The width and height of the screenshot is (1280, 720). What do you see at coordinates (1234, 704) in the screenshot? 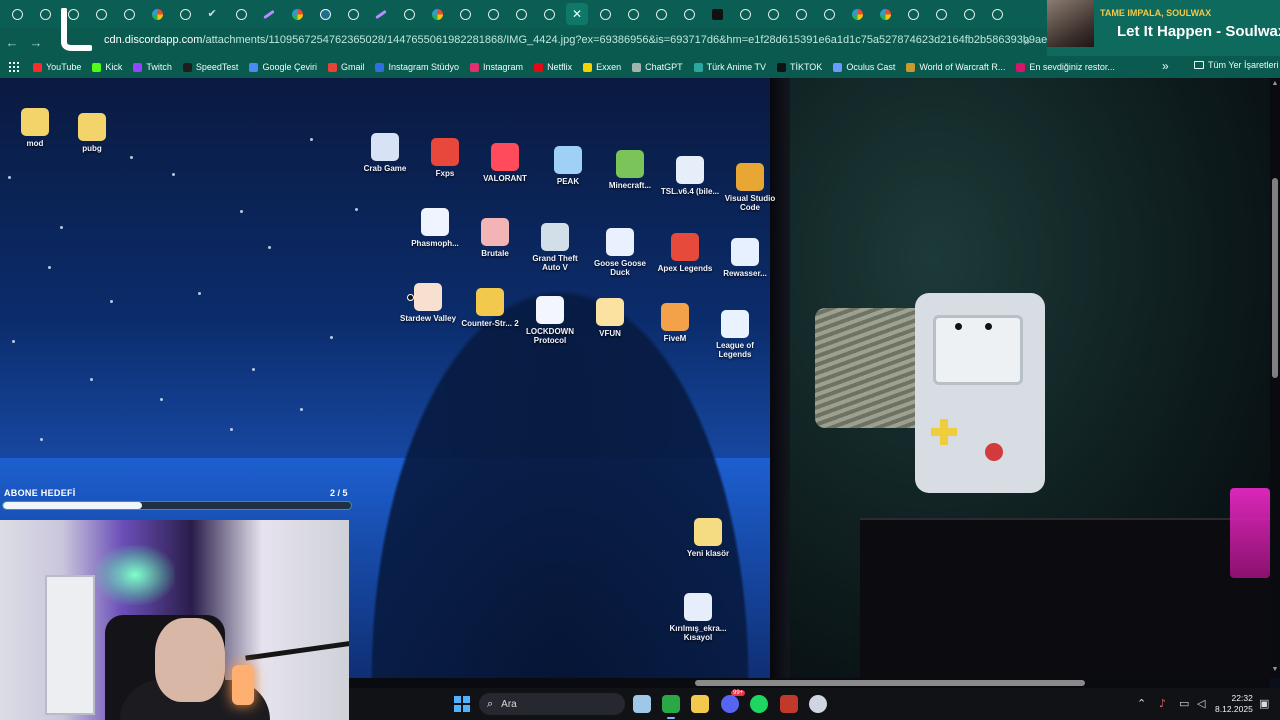
I see `clock: 22:32 8.12.2025` at bounding box center [1234, 704].